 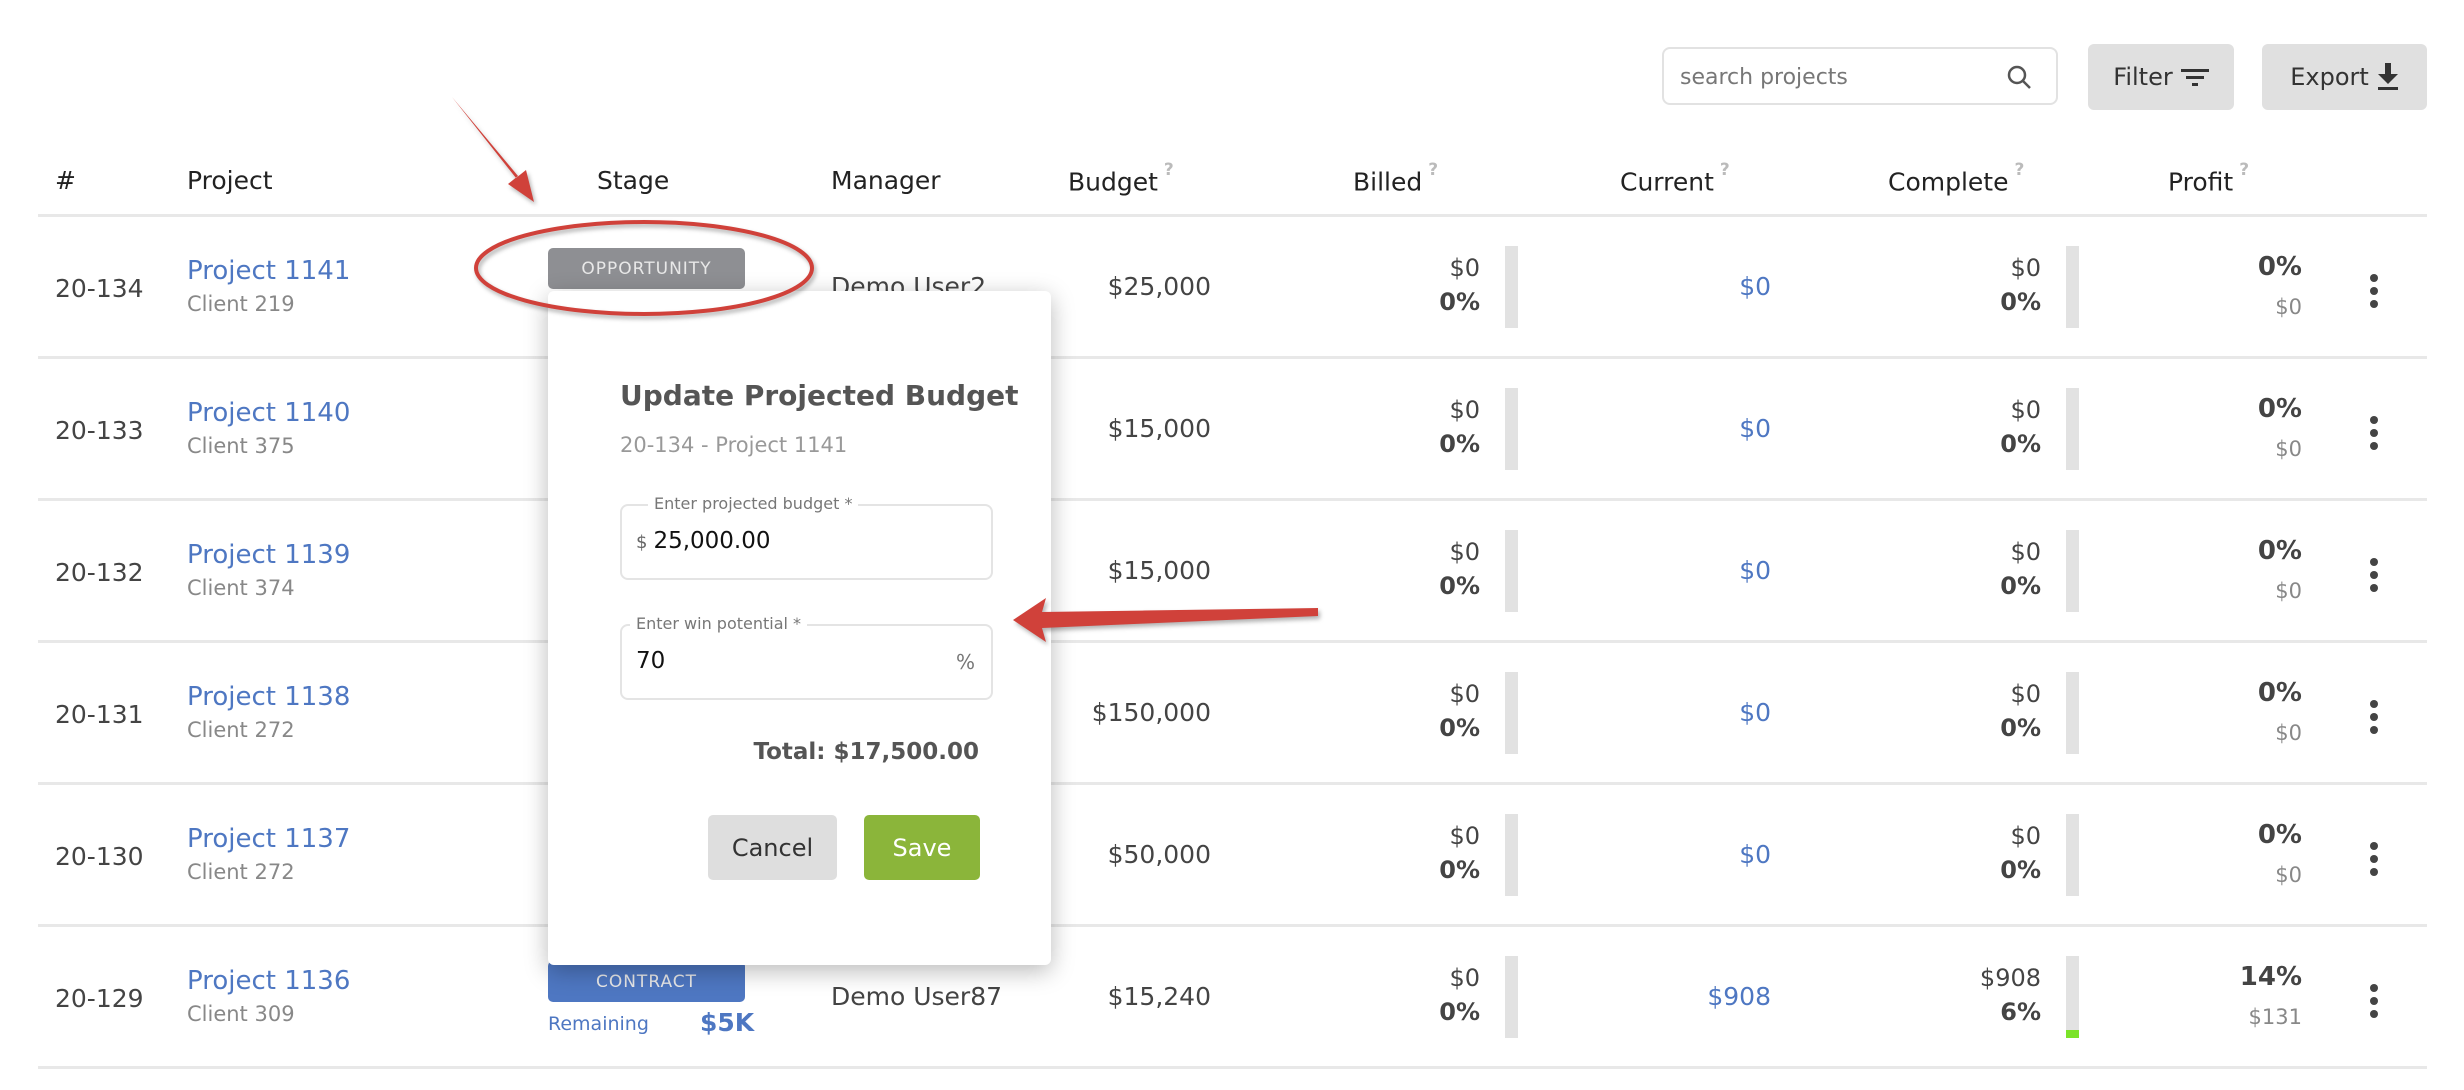 What do you see at coordinates (268, 413) in the screenshot?
I see `project-link: Project 1140` at bounding box center [268, 413].